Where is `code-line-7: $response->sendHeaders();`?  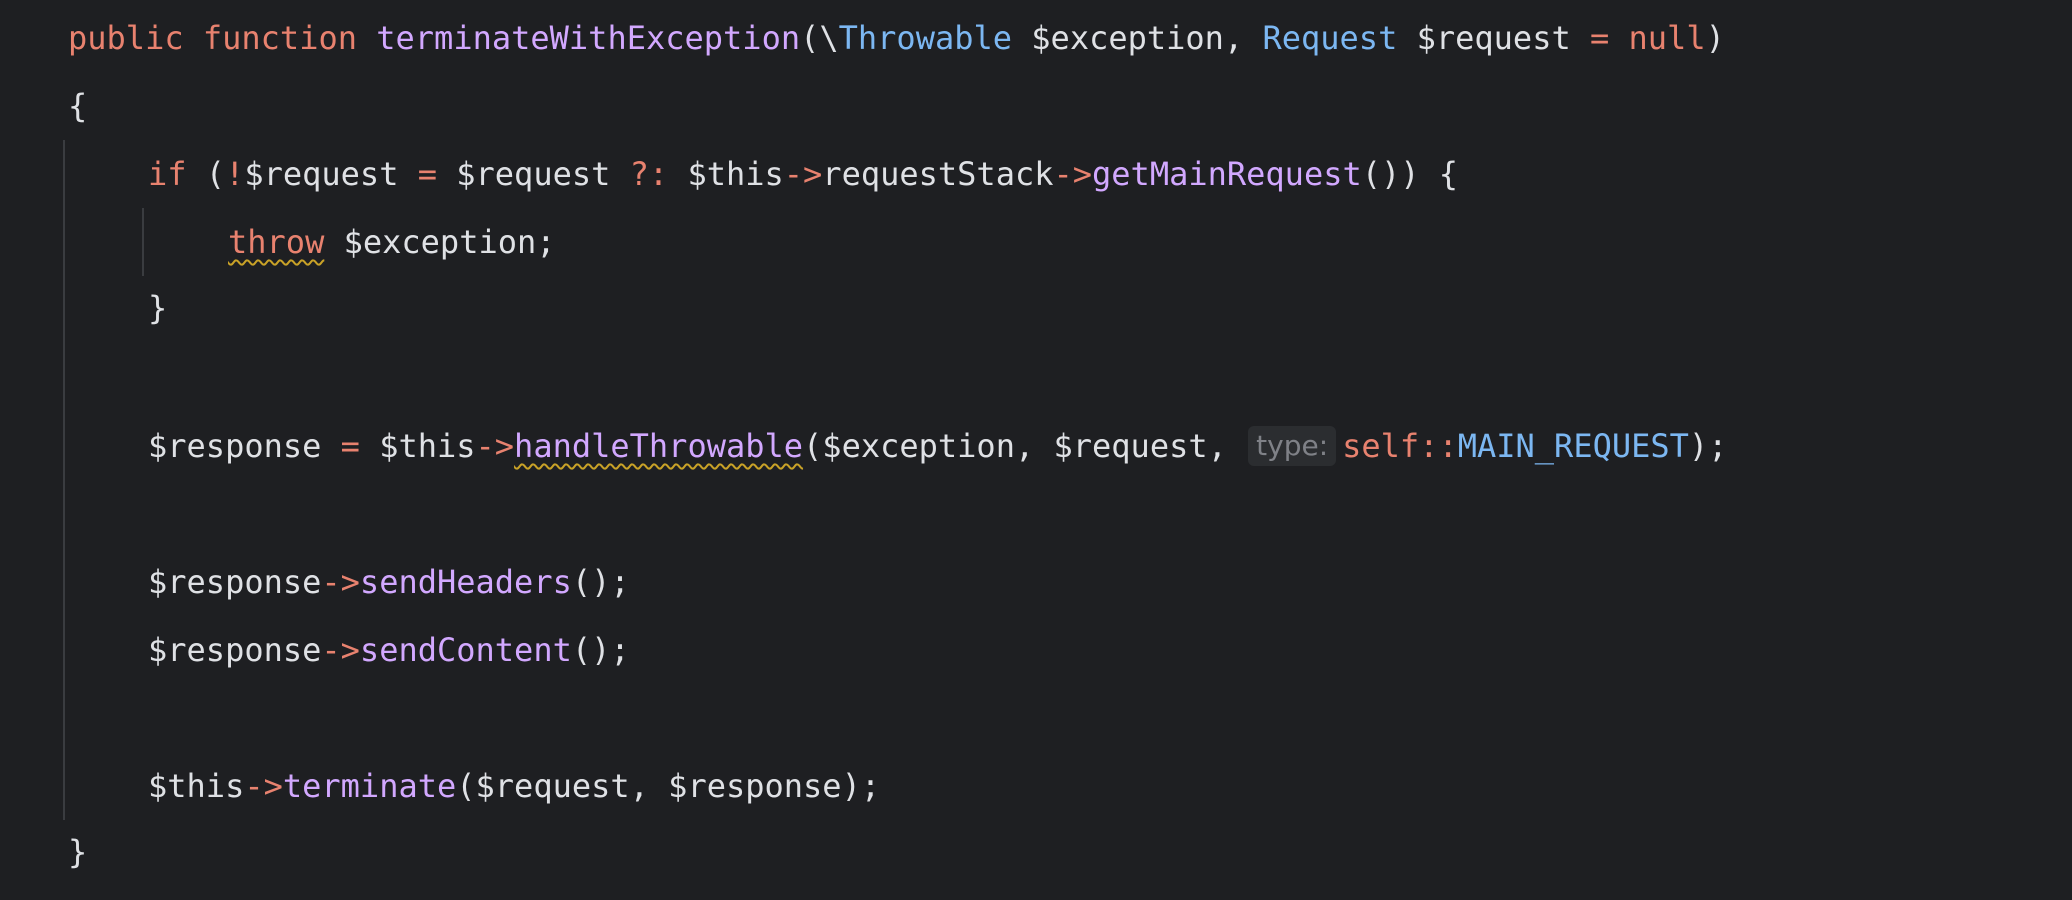 code-line-7: $response->sendHeaders(); is located at coordinates (389, 582).